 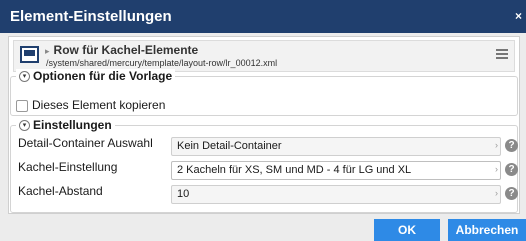 I want to click on copy-element-row: Dieses Element kopieren, so click(x=90, y=105).